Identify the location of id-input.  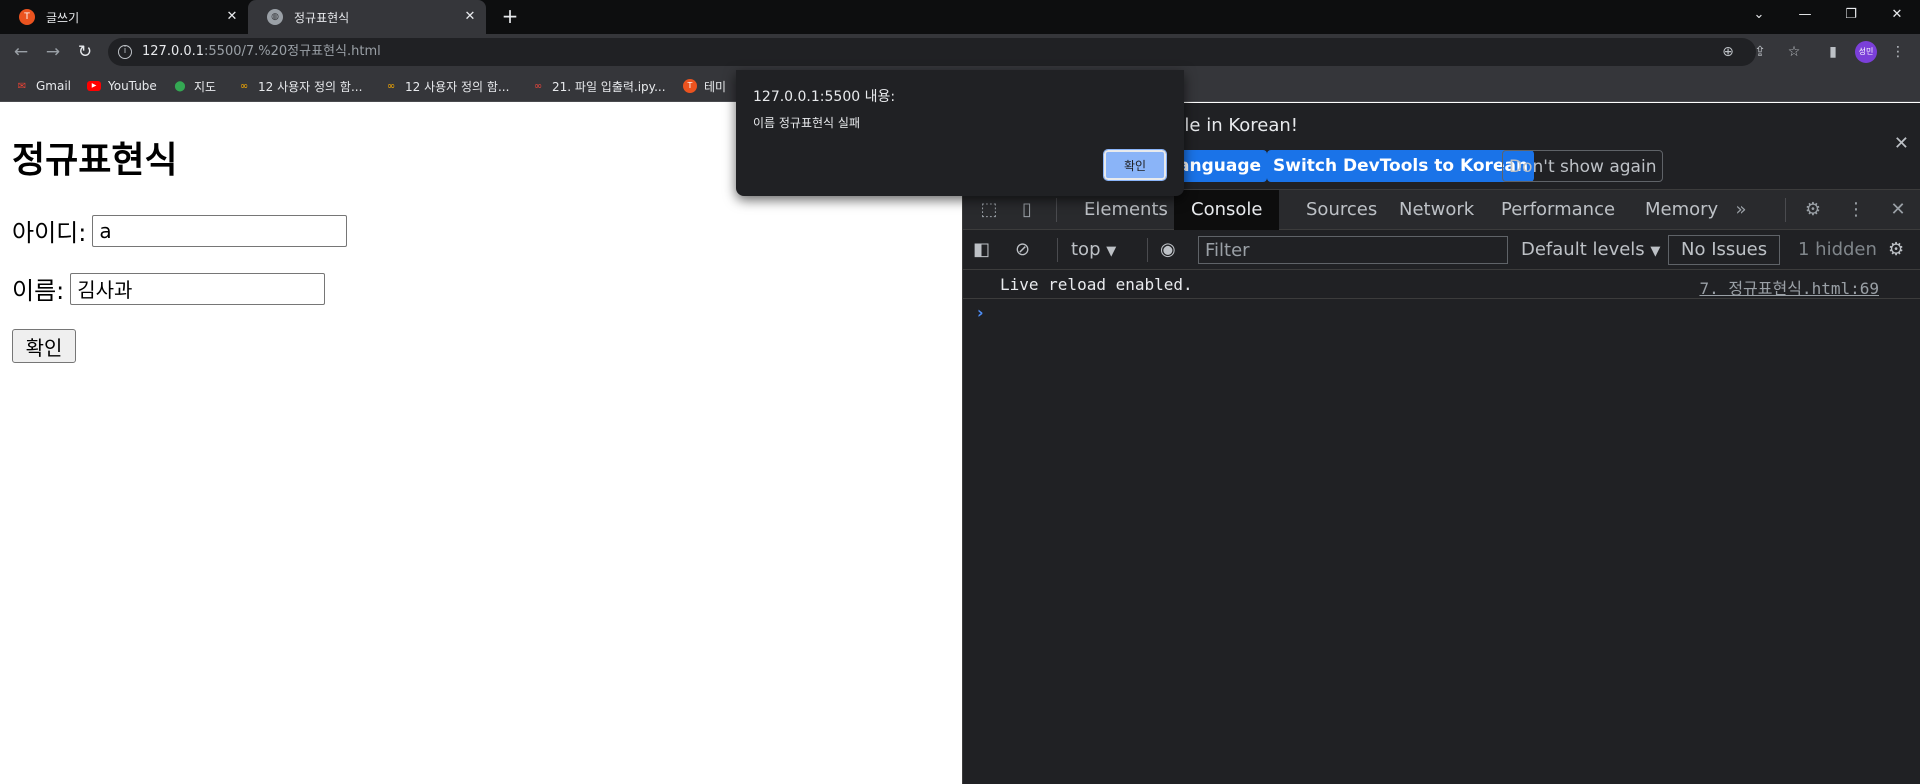
(220, 230).